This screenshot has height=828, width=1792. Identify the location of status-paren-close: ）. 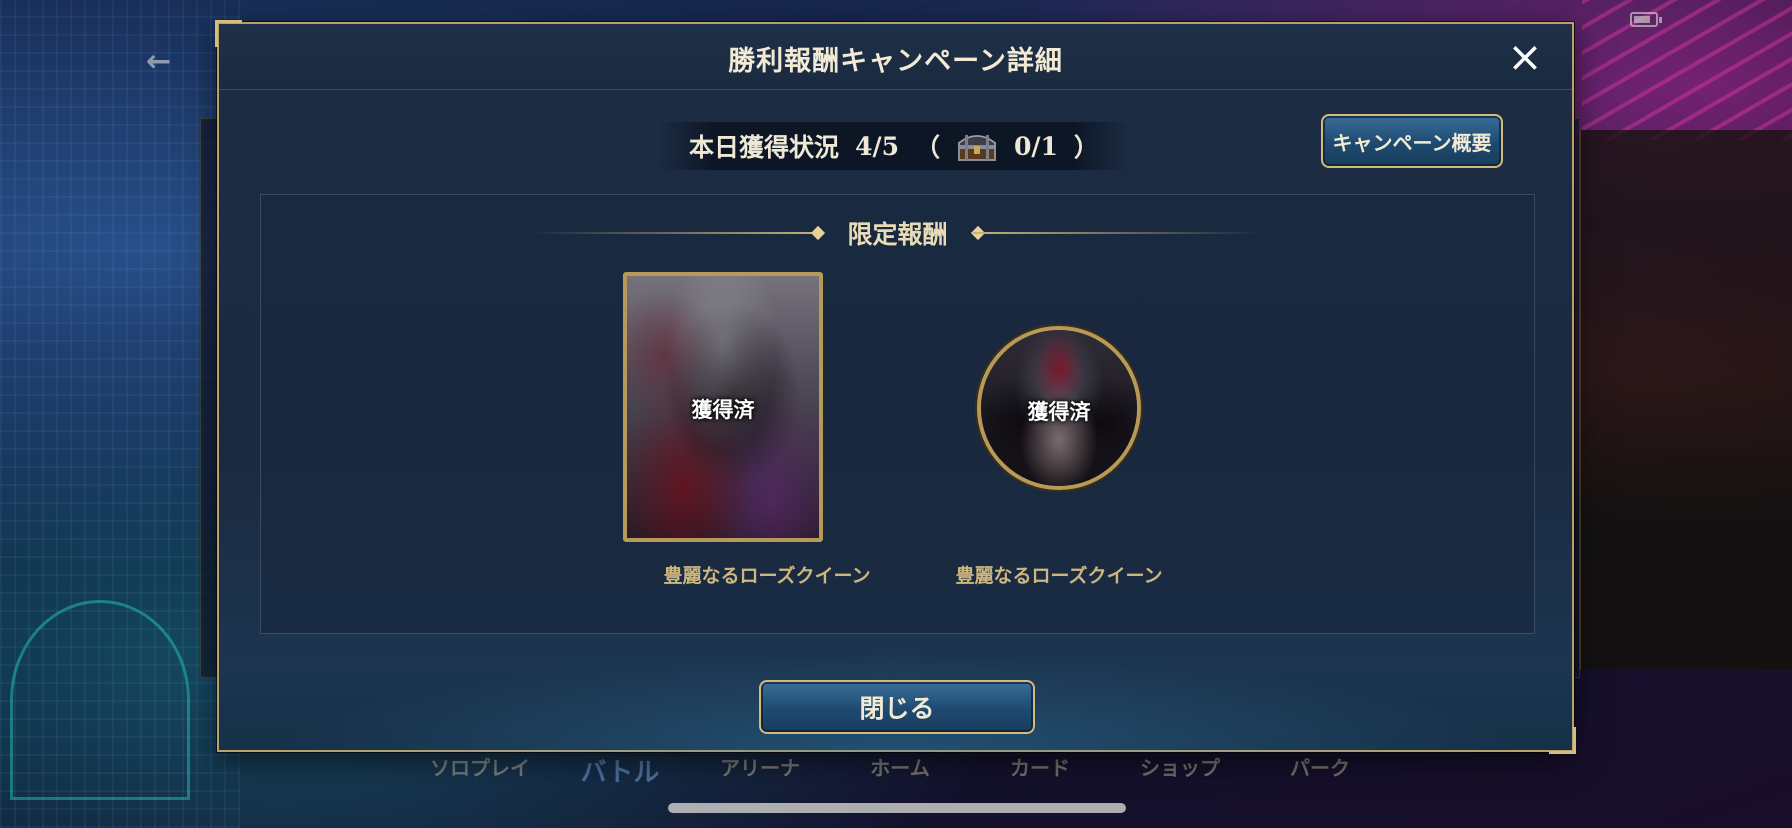
(1086, 147).